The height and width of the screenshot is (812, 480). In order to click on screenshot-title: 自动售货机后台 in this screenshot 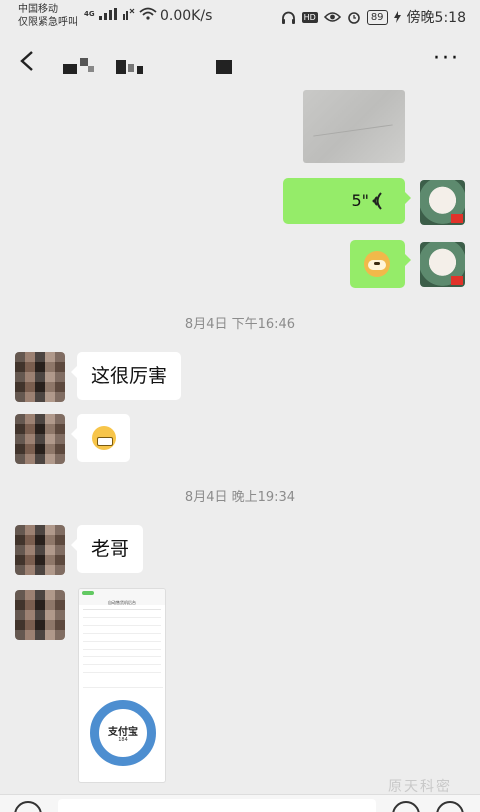, I will do `click(122, 602)`.